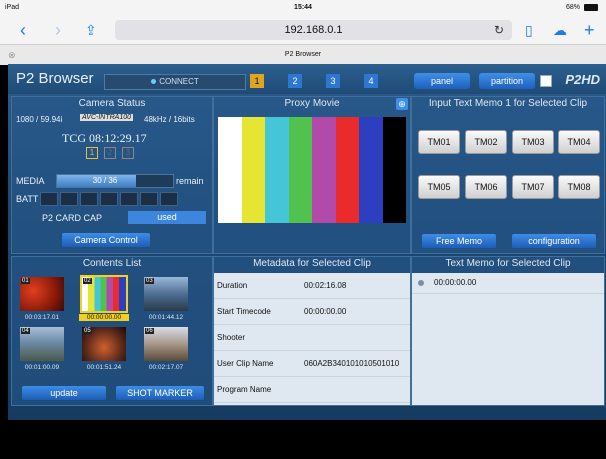 This screenshot has width=606, height=459. Describe the element at coordinates (442, 81) in the screenshot. I see `panel-button: panel` at that location.